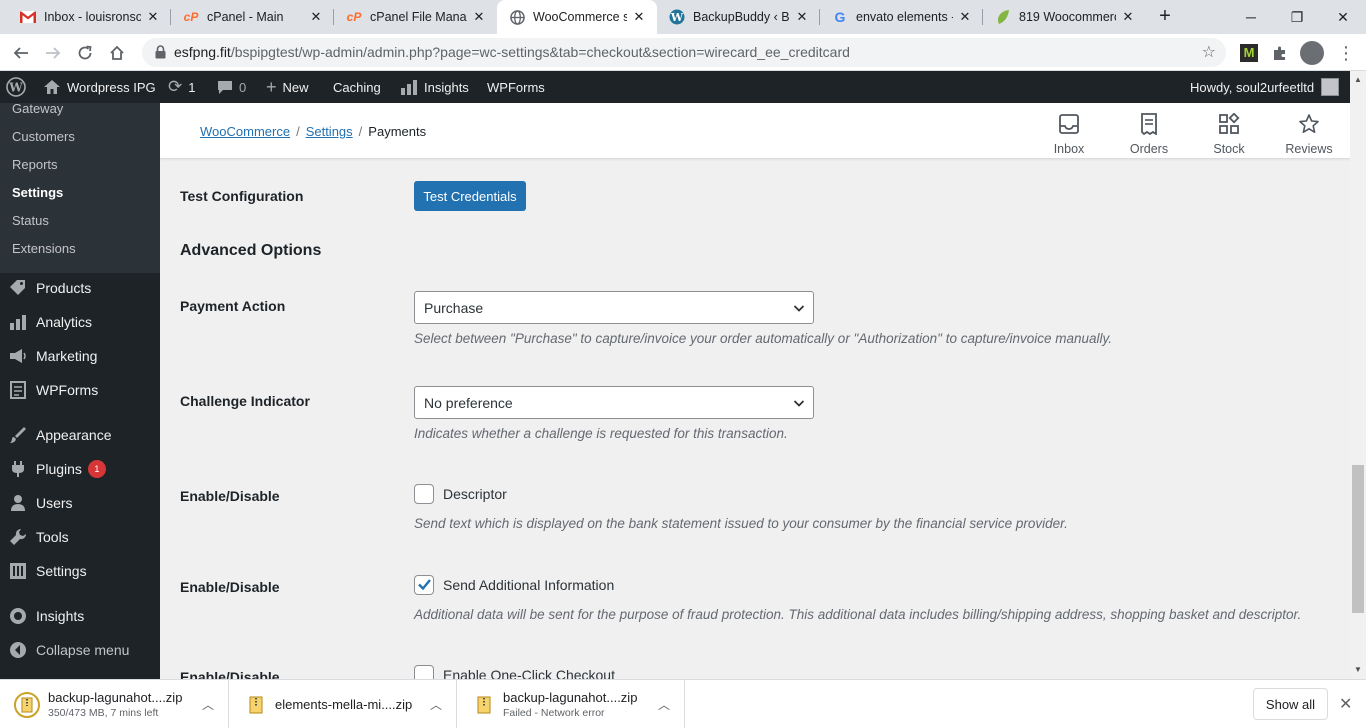  Describe the element at coordinates (53, 53) in the screenshot. I see `forward-button` at that location.